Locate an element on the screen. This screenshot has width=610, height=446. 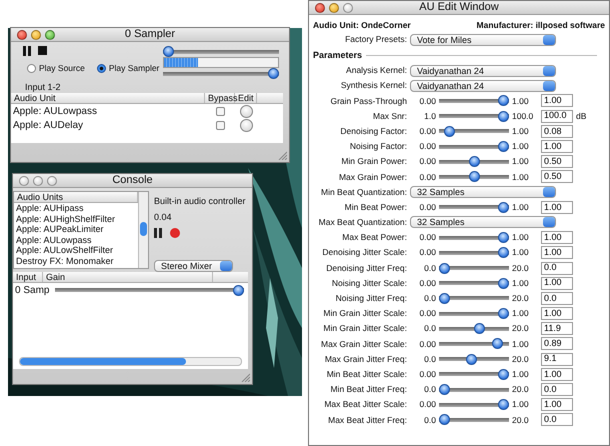
field-label: Max Grain Jitter Freq: is located at coordinates (365, 359).